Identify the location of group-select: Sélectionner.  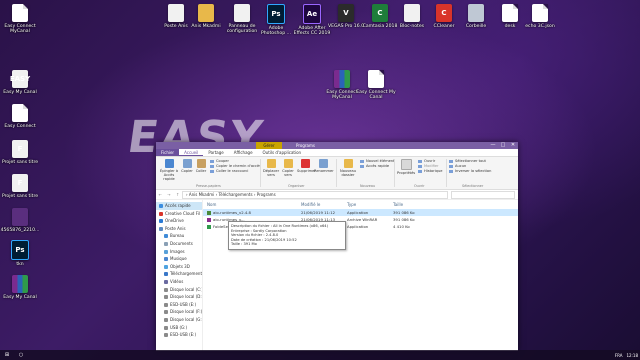
(473, 186).